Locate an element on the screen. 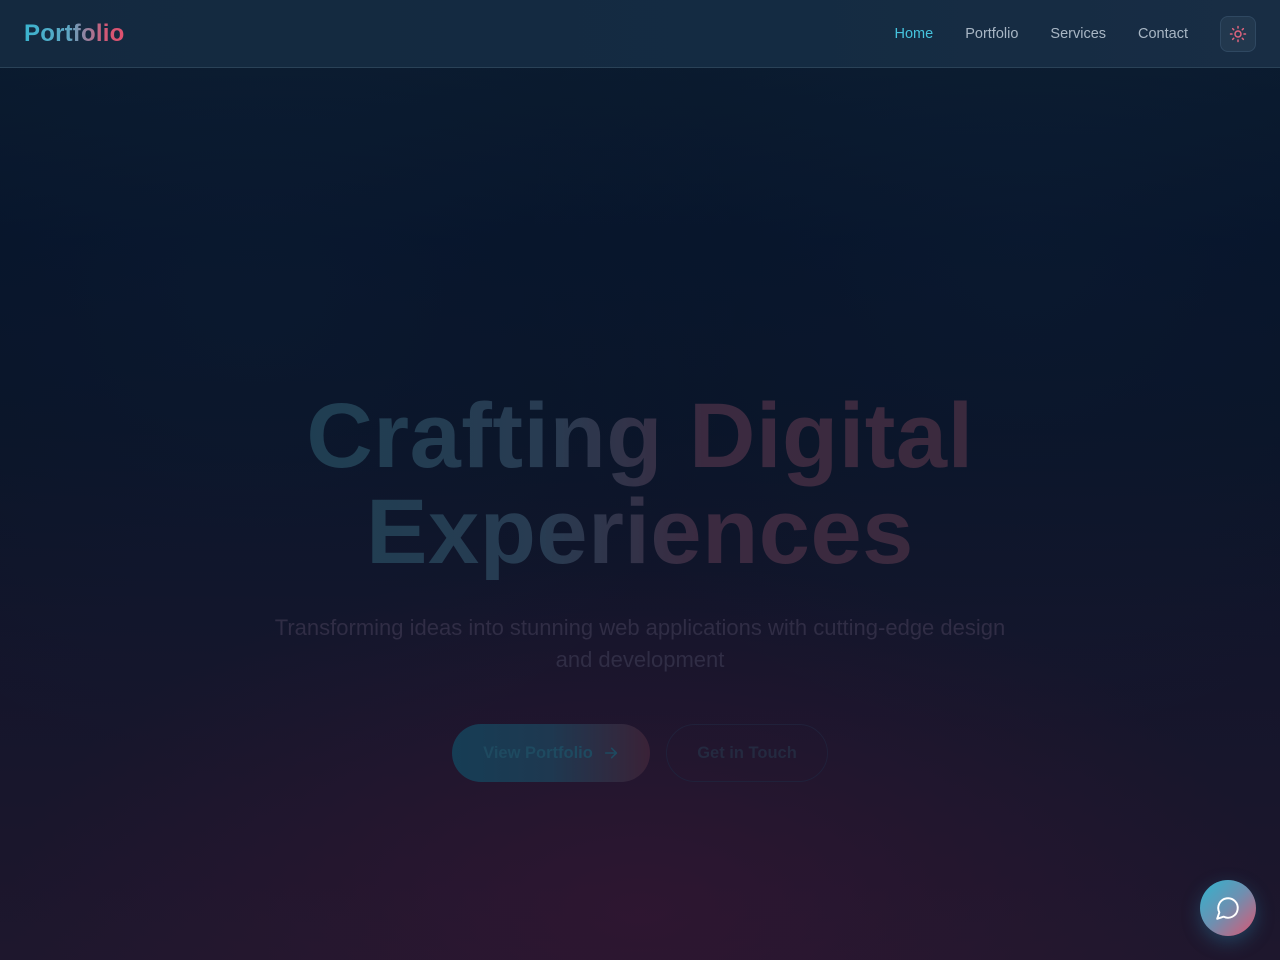 The width and height of the screenshot is (1280, 960). hero-title-line-1: Crafting Digital is located at coordinates (640, 436).